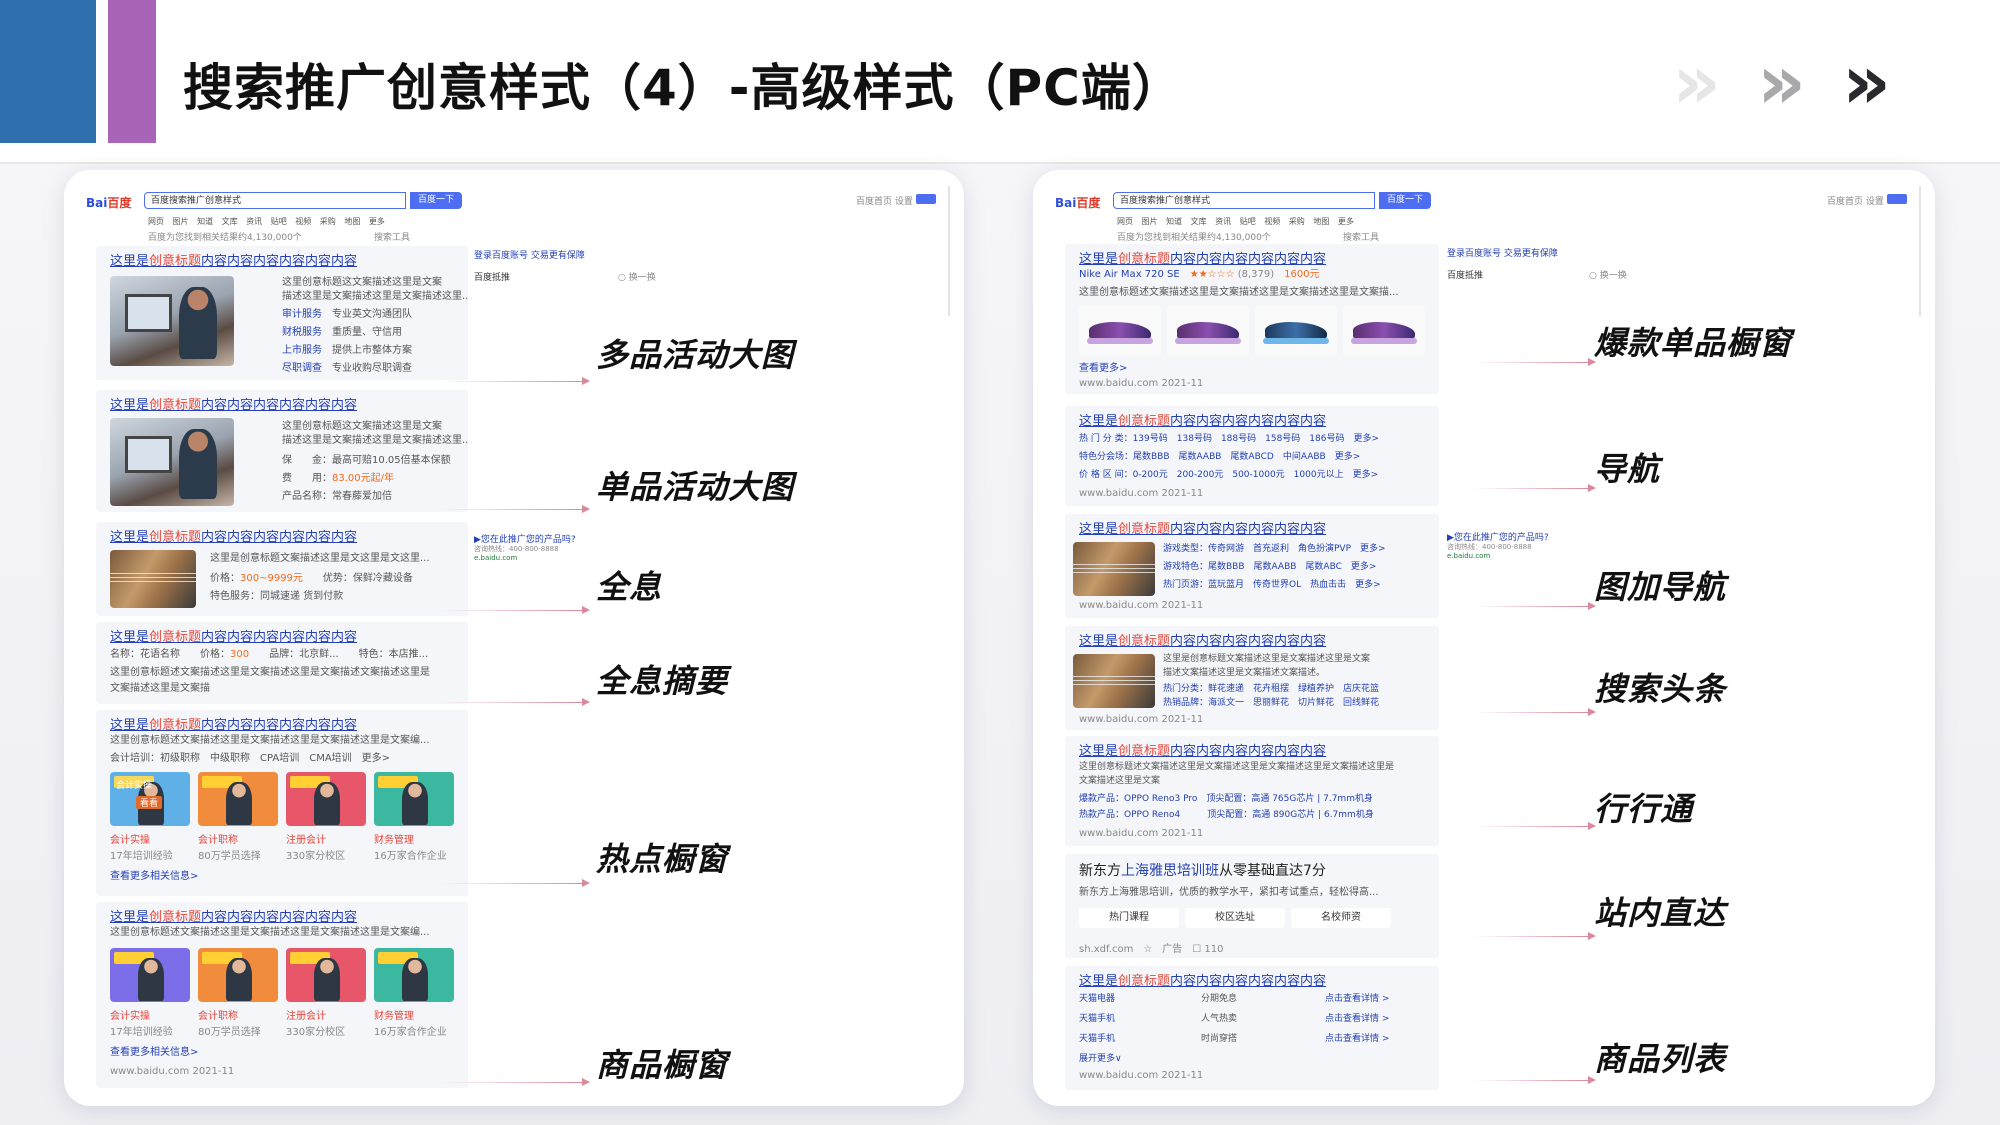 This screenshot has width=2000, height=1125. I want to click on result-desc: 这里是创意标题文案描述这里是文案描述这里是文案, so click(1267, 659).